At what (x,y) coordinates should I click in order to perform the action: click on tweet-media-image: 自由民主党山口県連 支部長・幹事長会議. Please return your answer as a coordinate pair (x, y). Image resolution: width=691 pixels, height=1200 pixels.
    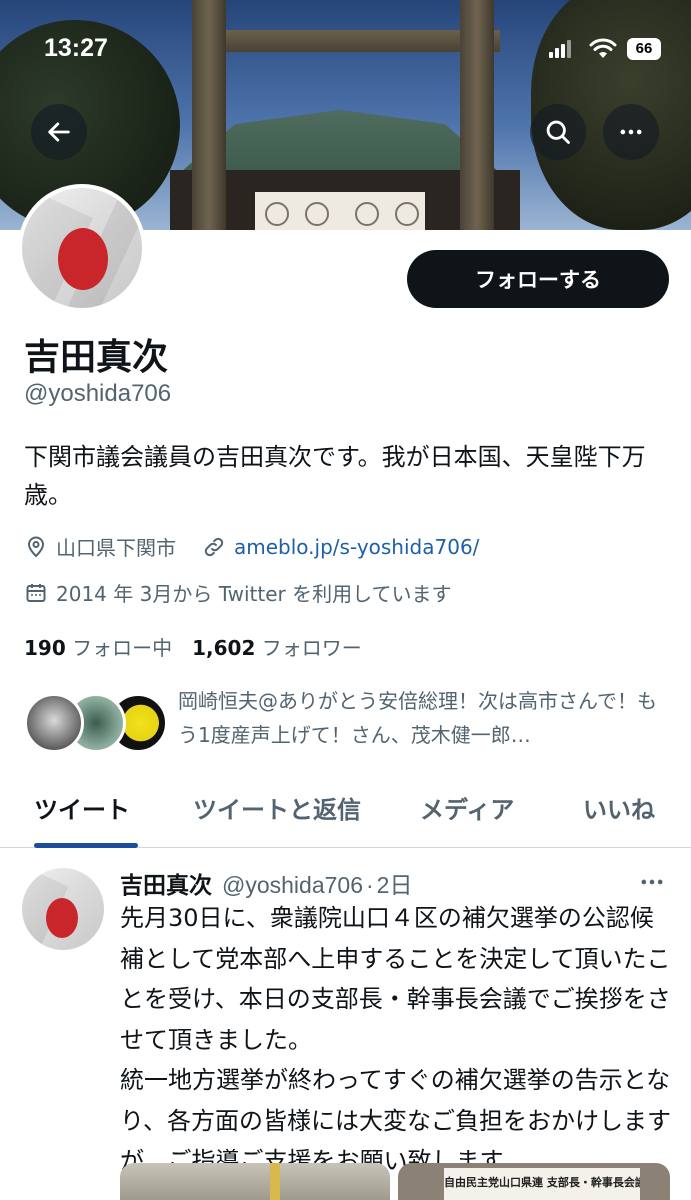
    Looking at the image, I should click on (534, 1181).